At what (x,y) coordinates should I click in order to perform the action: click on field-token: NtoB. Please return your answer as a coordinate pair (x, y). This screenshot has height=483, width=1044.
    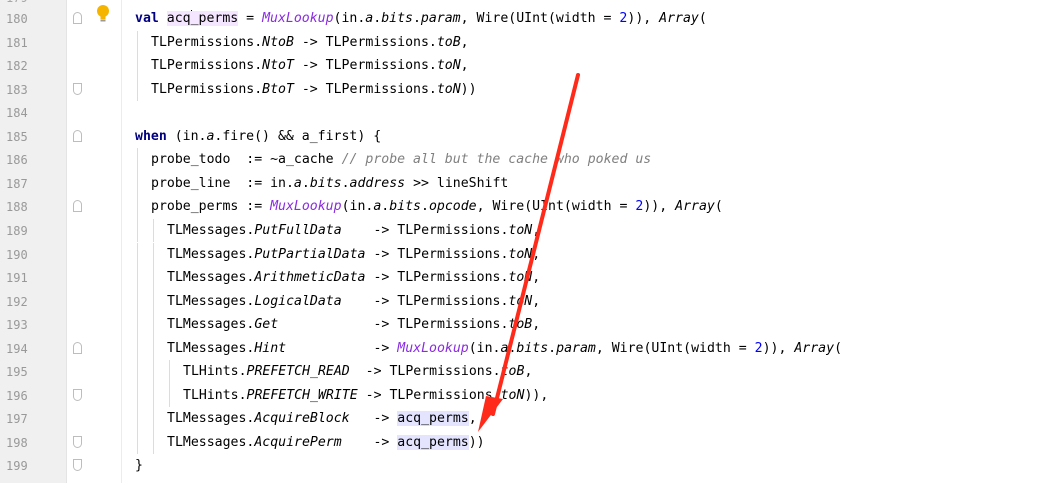
    Looking at the image, I should click on (278, 42).